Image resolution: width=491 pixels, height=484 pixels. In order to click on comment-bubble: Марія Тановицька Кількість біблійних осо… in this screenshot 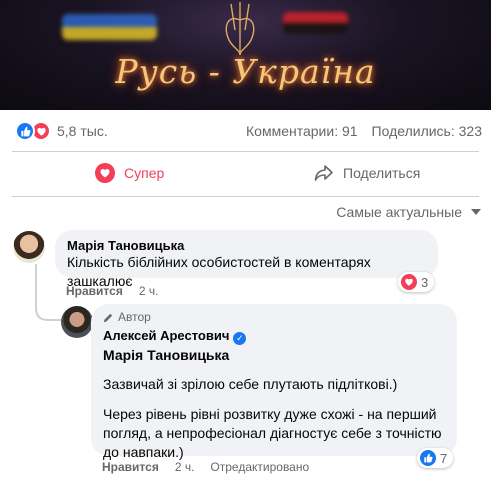, I will do `click(246, 259)`.